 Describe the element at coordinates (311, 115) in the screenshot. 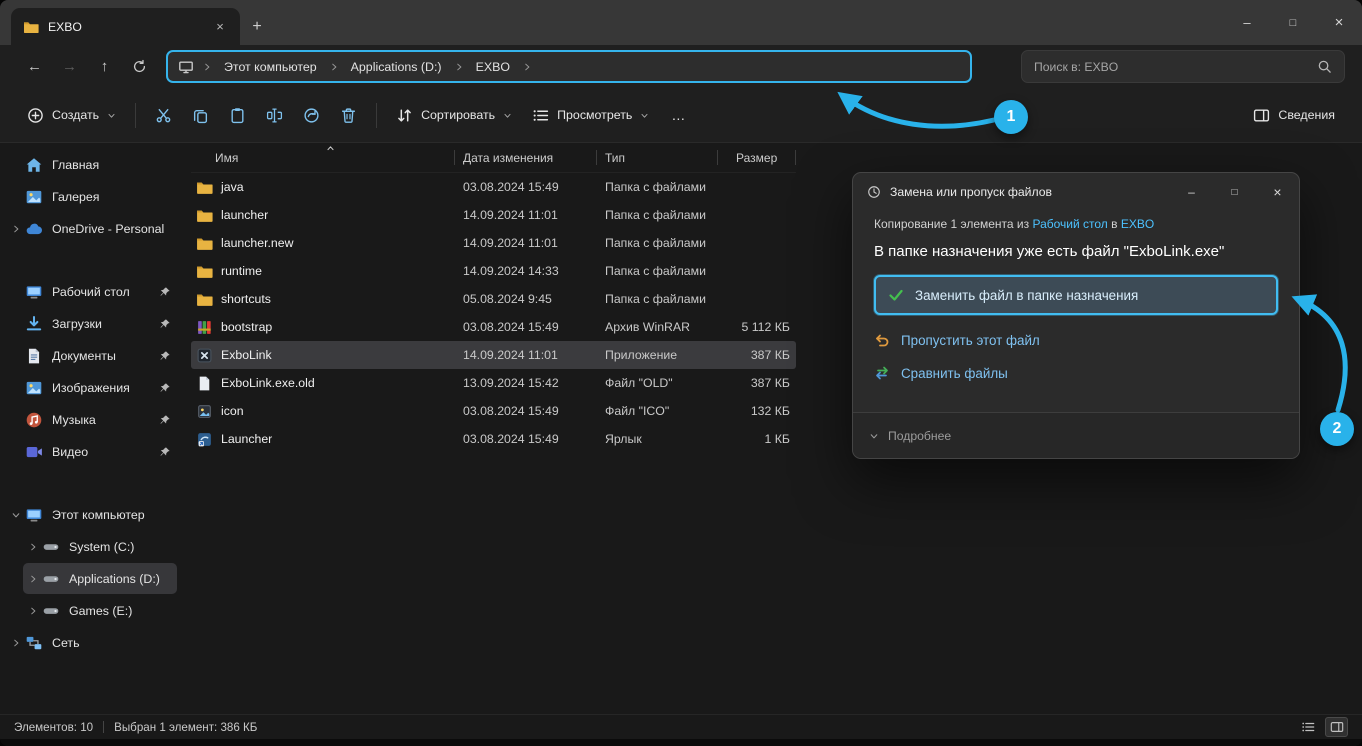

I see `share-button` at that location.